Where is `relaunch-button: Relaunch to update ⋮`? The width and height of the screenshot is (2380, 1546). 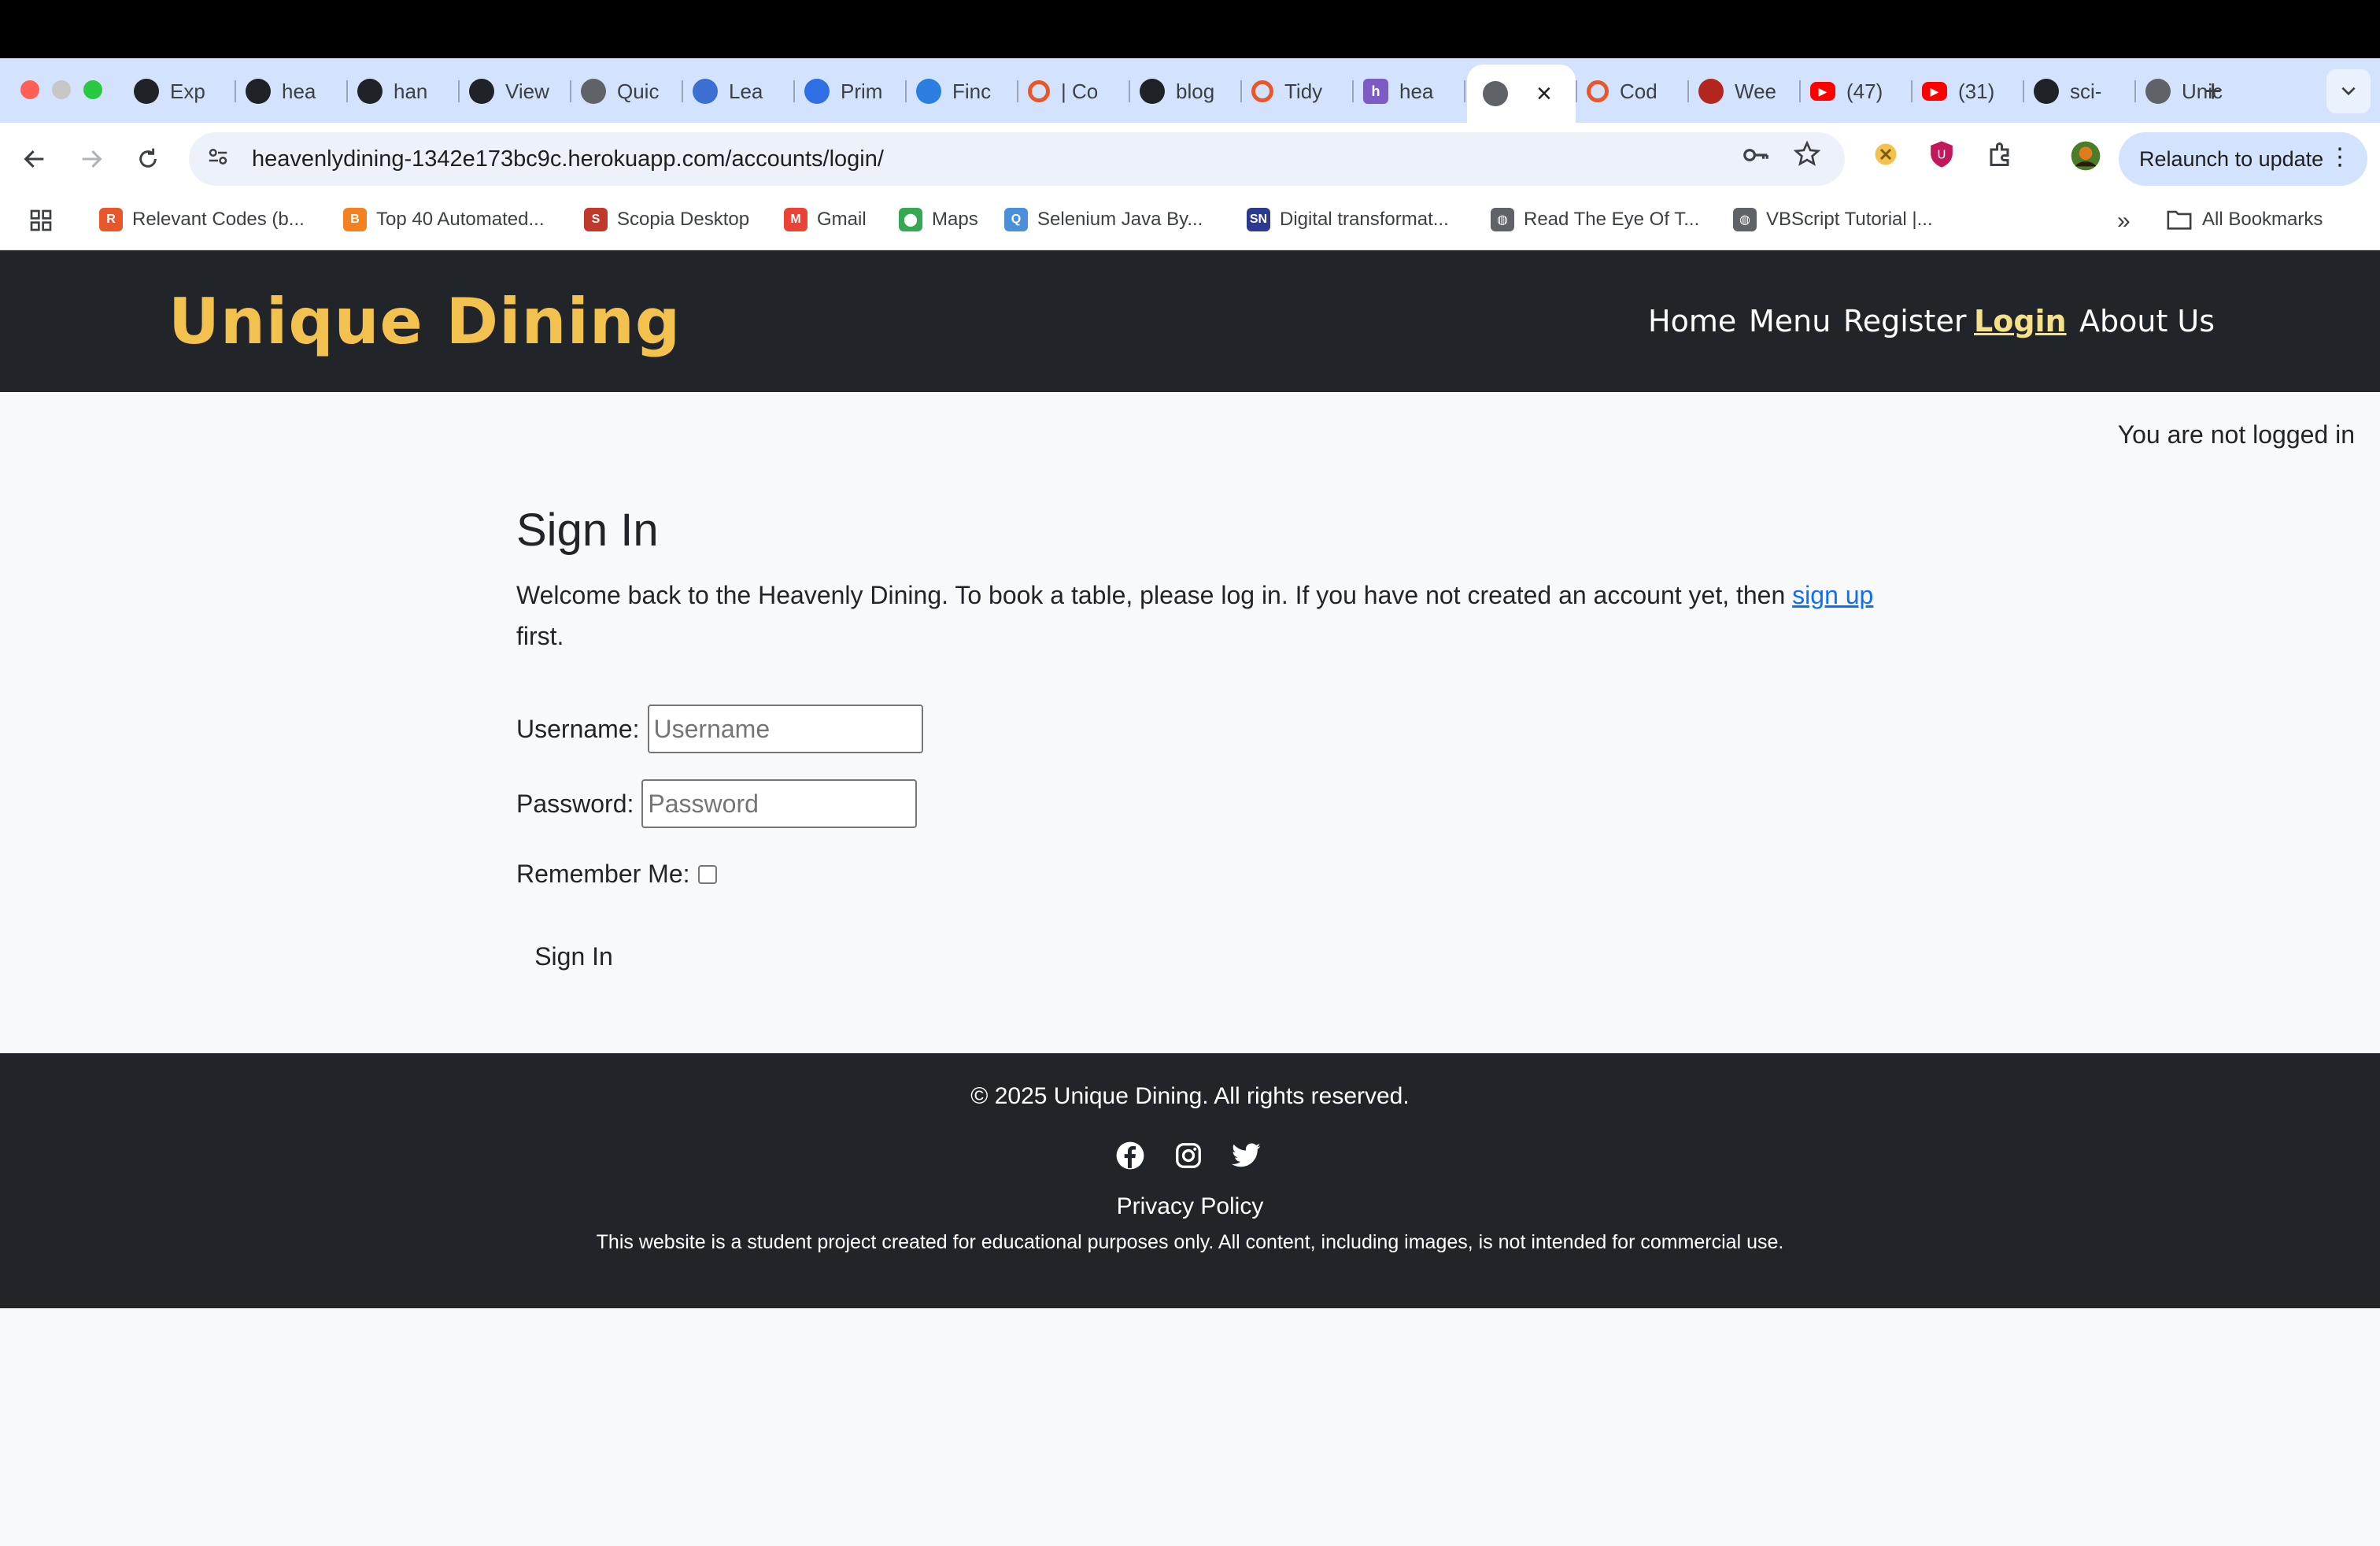 relaunch-button: Relaunch to update ⋮ is located at coordinates (2243, 159).